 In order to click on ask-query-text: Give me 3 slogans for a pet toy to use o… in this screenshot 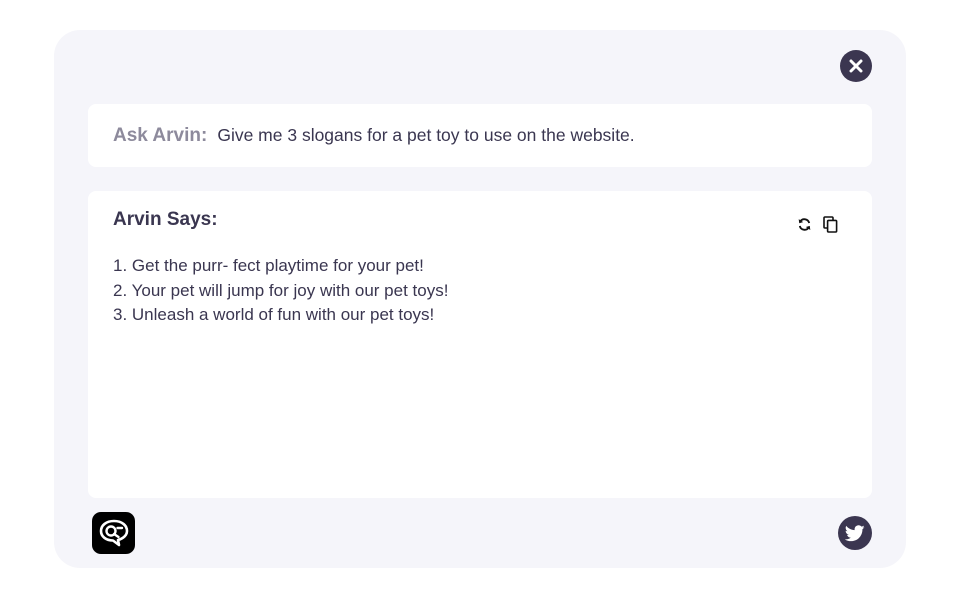, I will do `click(426, 135)`.